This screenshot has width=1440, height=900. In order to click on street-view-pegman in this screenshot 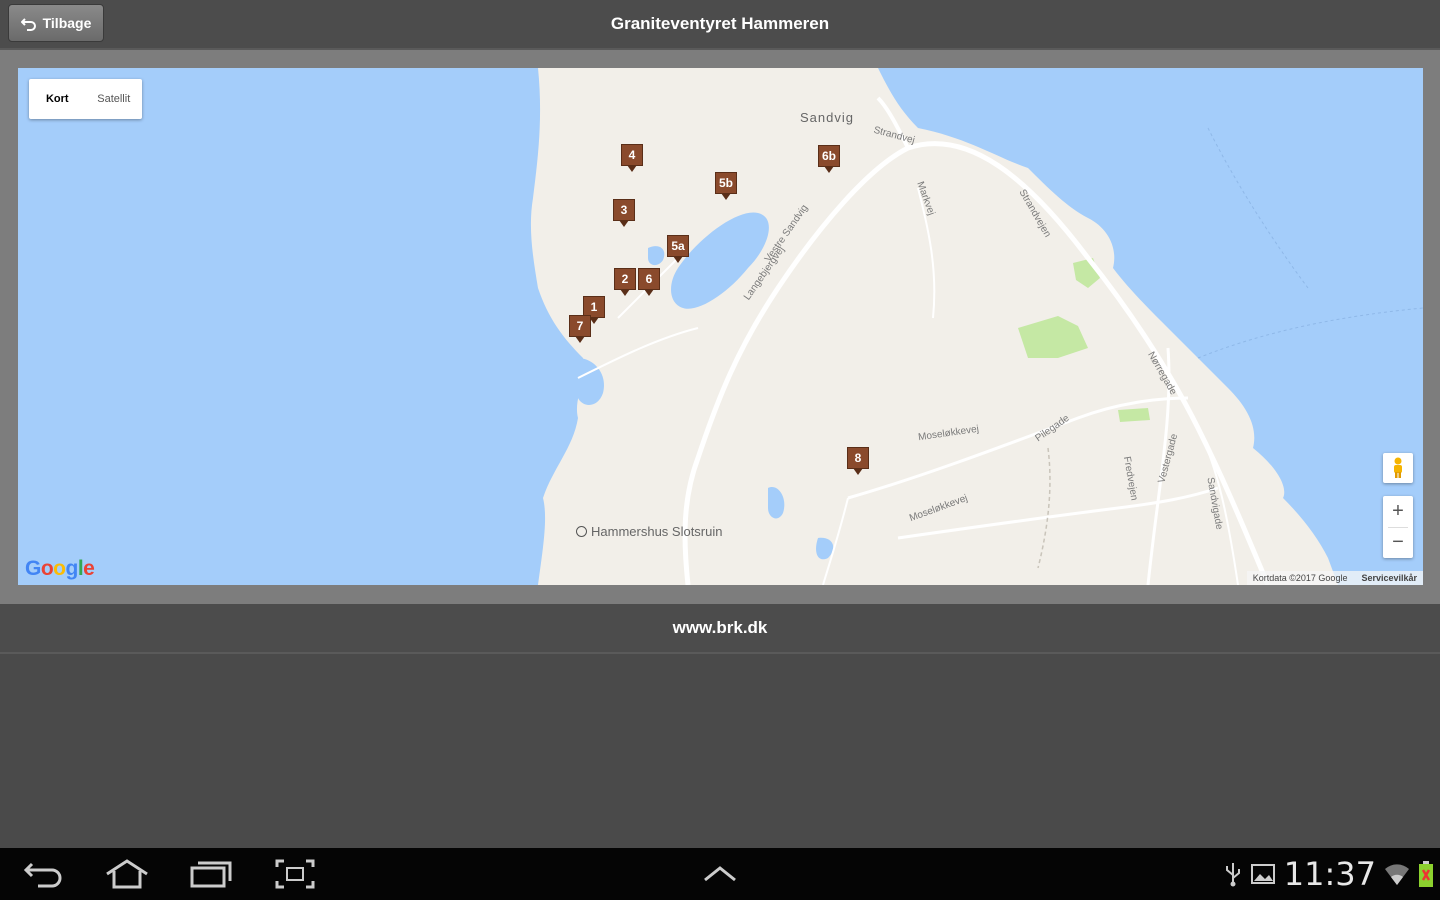, I will do `click(1398, 468)`.